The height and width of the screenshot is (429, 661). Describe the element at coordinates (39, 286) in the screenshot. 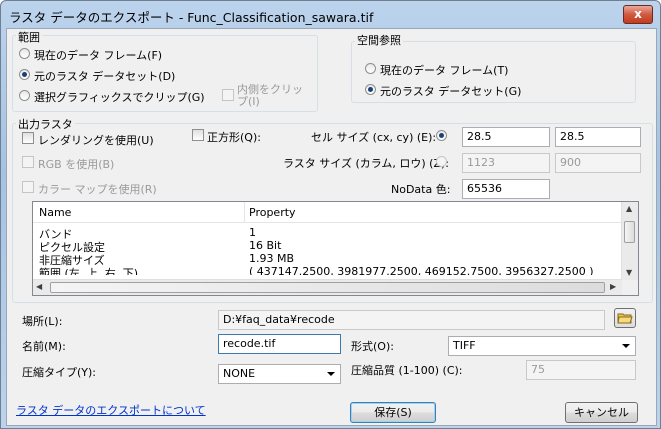

I see `scroll-left-icon: ◀` at that location.